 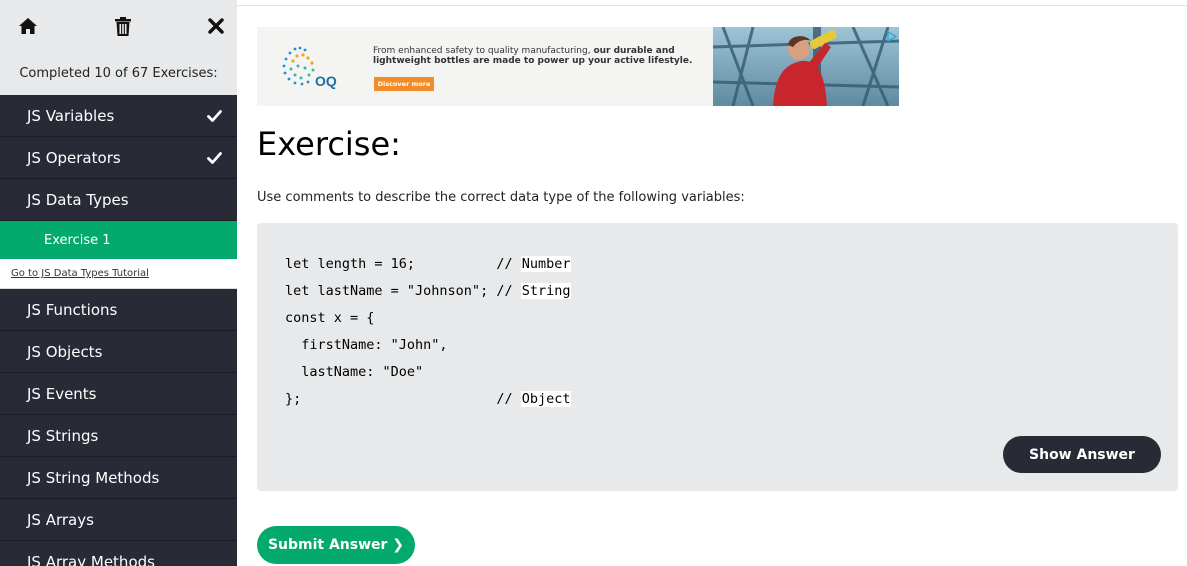 I want to click on sidebar-item-label: JS Events, so click(x=62, y=393).